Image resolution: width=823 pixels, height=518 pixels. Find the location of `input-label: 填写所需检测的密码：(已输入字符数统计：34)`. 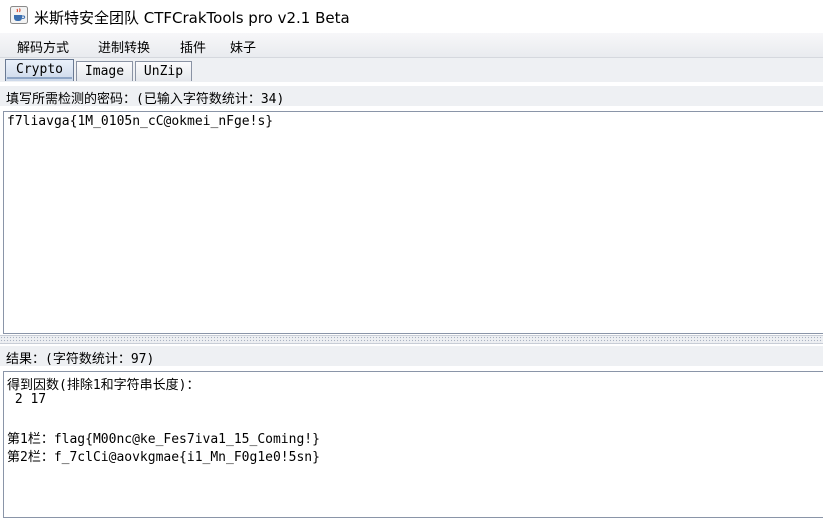

input-label: 填写所需检测的密码：(已输入字符数统计：34) is located at coordinates (145, 99).